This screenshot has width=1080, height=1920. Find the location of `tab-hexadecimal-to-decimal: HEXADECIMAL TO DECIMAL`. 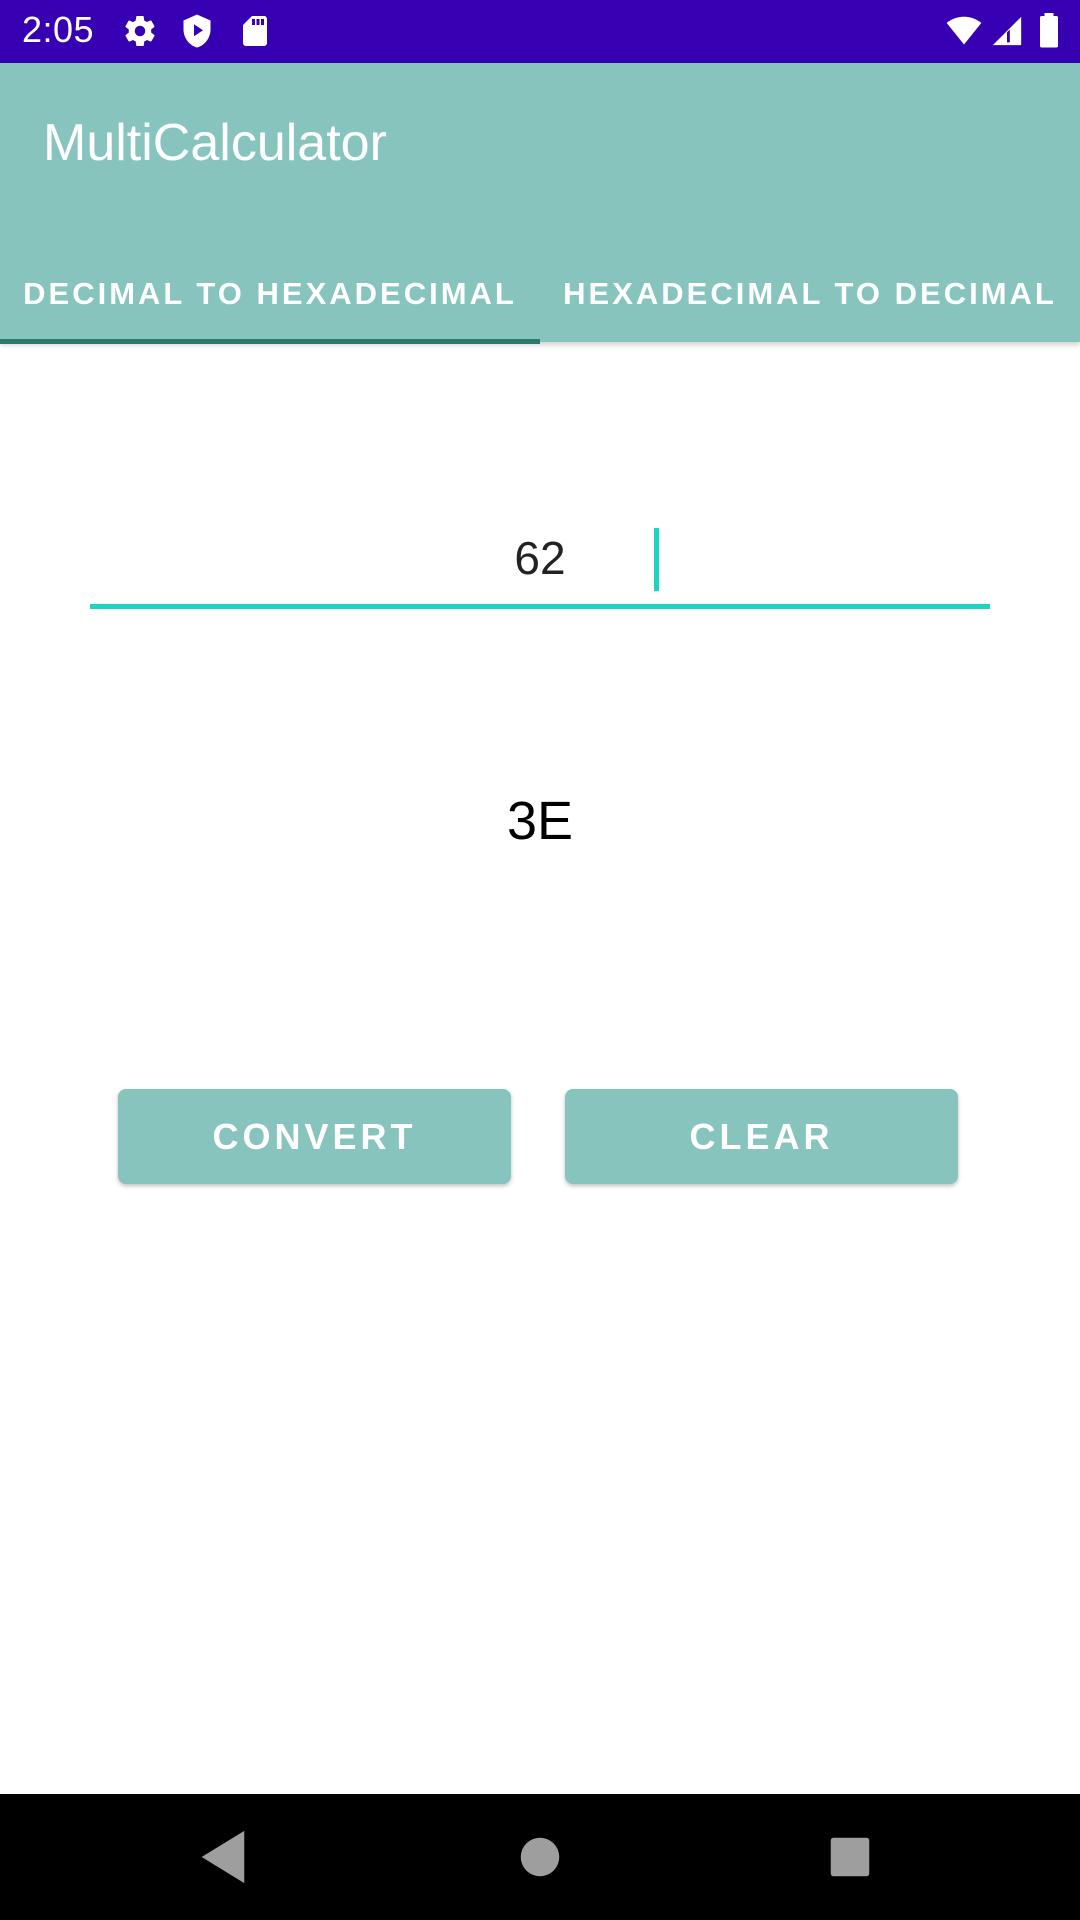

tab-hexadecimal-to-decimal: HEXADECIMAL TO DECIMAL is located at coordinates (810, 293).